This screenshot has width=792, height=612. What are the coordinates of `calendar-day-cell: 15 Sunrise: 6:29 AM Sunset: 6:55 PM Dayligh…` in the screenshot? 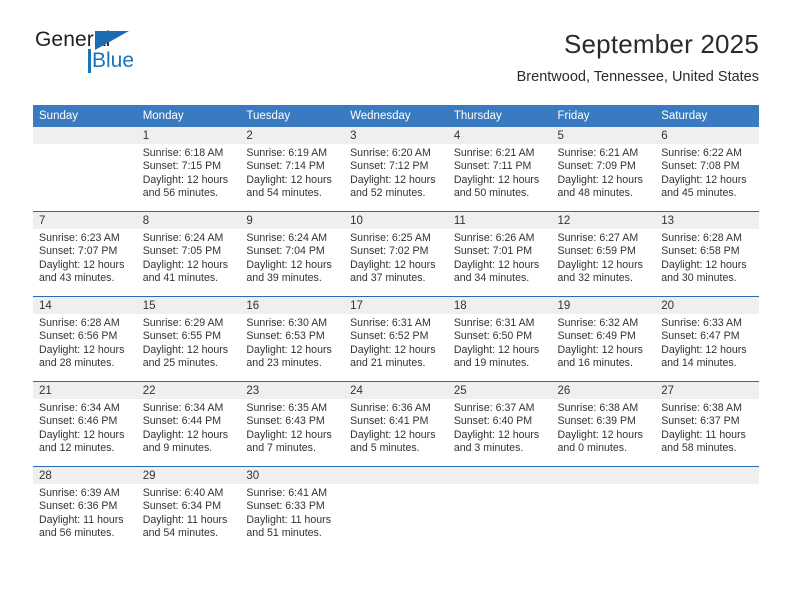 It's located at (188, 339).